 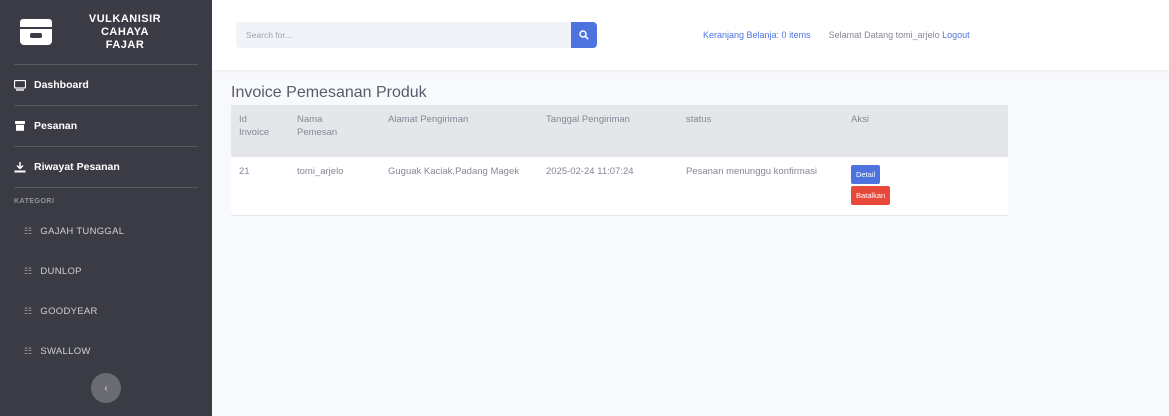 I want to click on search-icon, so click(x=584, y=35).